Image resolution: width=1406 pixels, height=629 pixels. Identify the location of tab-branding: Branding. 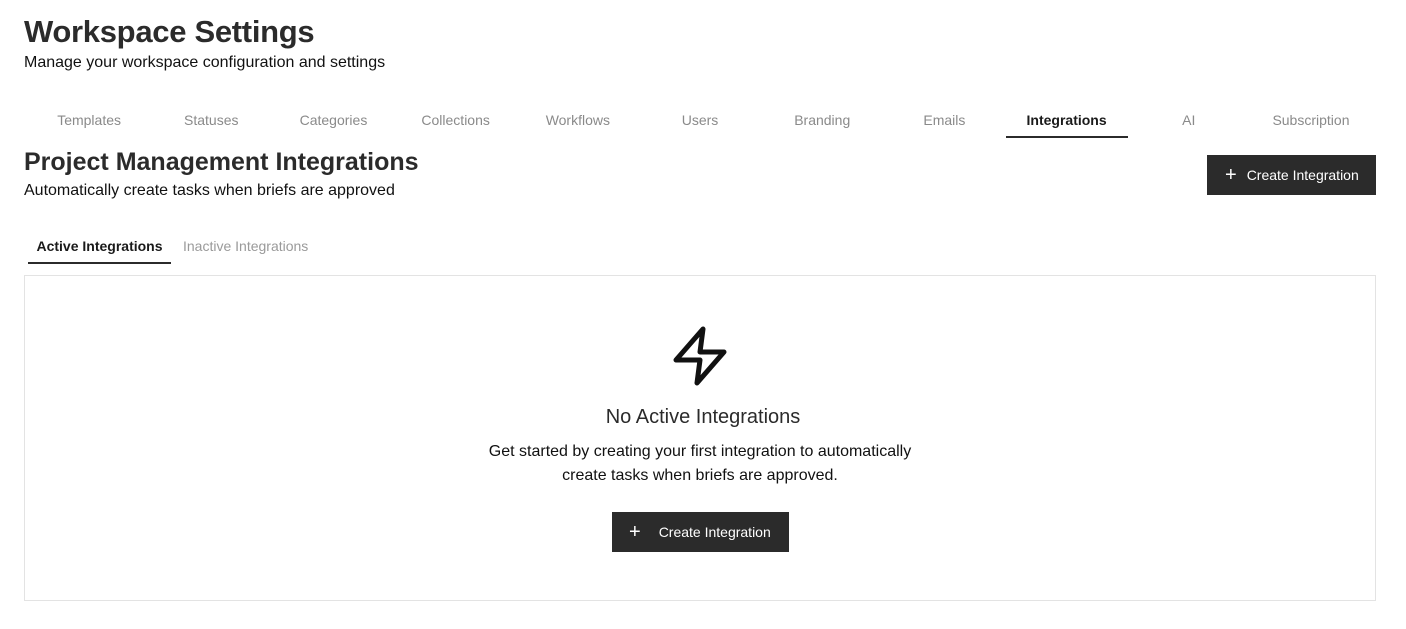
(822, 120).